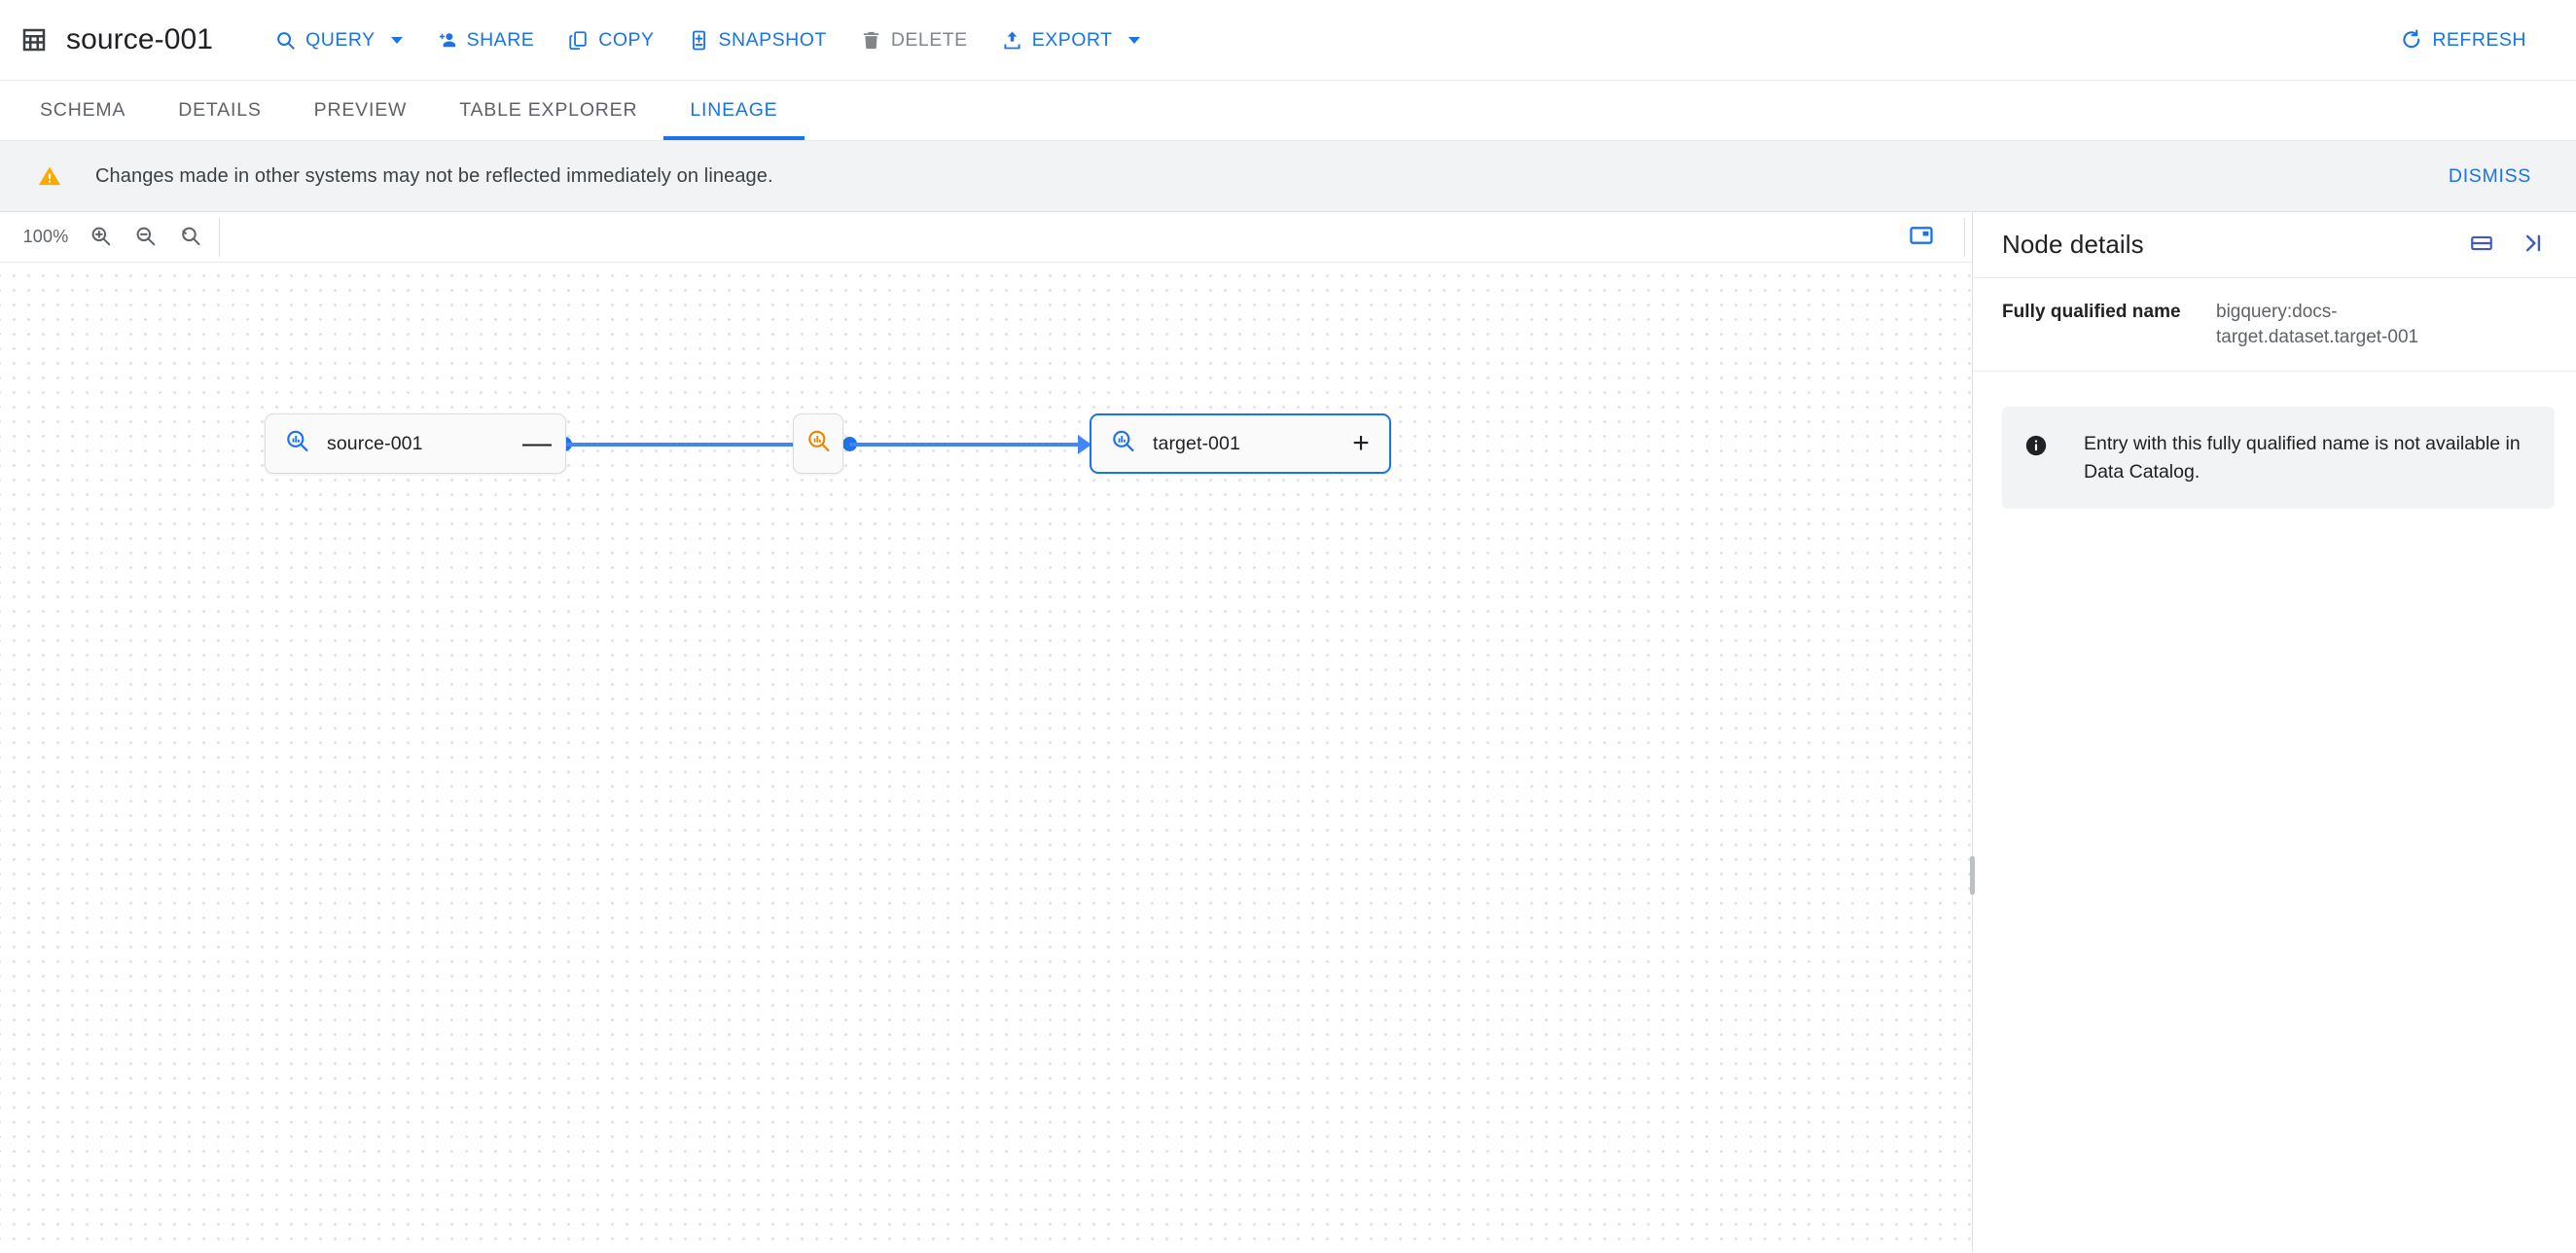 The height and width of the screenshot is (1253, 2576). Describe the element at coordinates (140, 39) in the screenshot. I see `page-title: source-001` at that location.